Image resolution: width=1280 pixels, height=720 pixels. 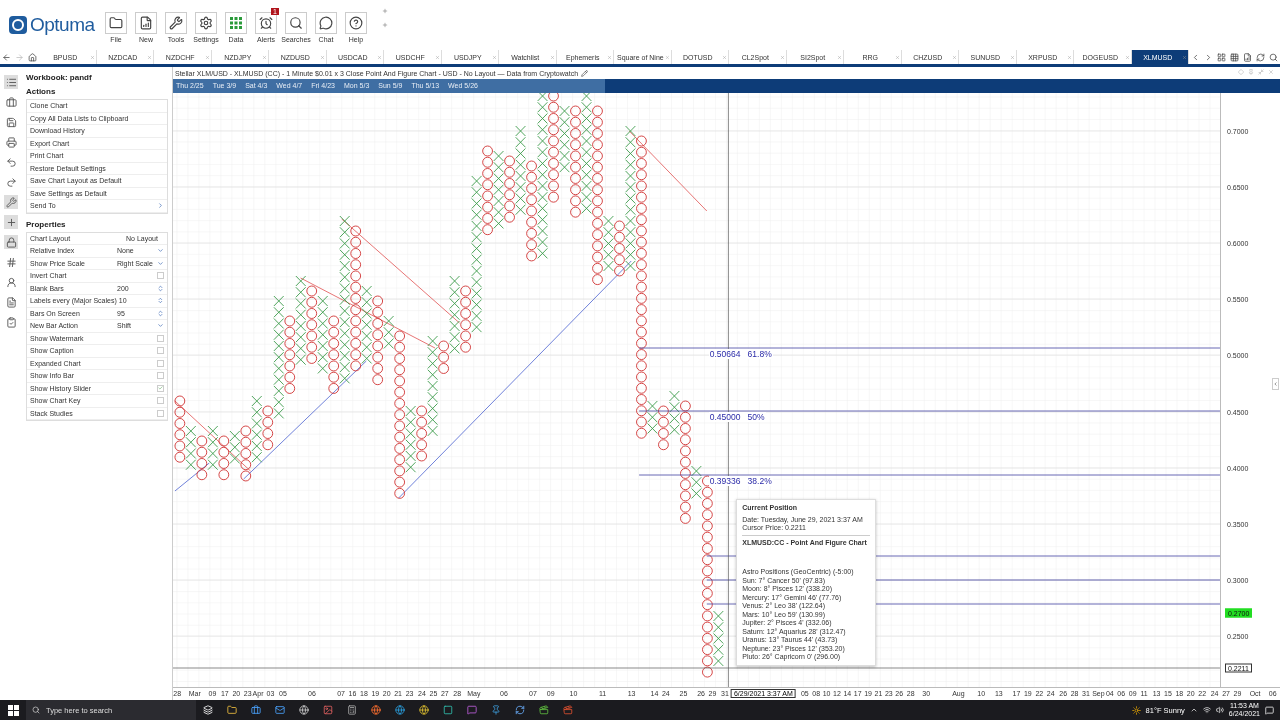 I want to click on document-icon, so click(x=11, y=302).